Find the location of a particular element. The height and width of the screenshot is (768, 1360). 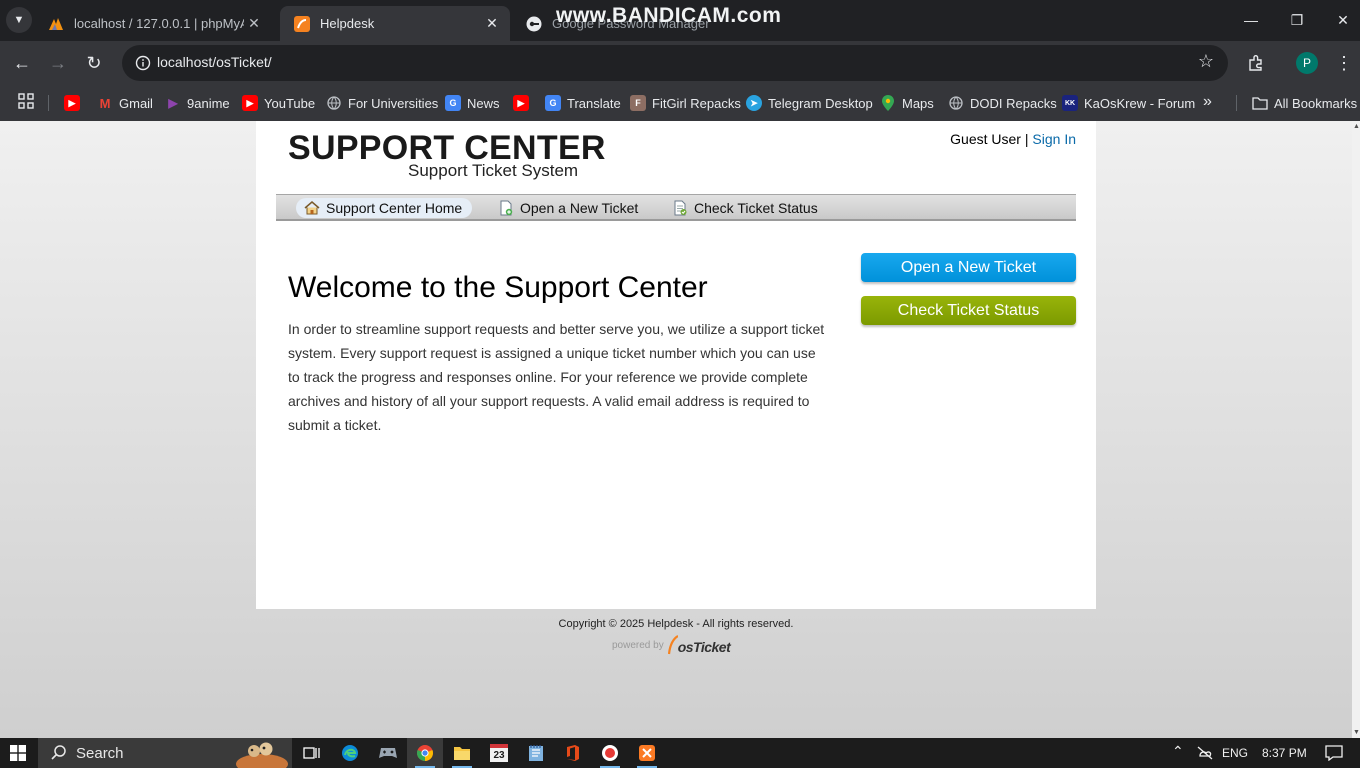

bookmark-label: DODI Repacks is located at coordinates (1013, 103).